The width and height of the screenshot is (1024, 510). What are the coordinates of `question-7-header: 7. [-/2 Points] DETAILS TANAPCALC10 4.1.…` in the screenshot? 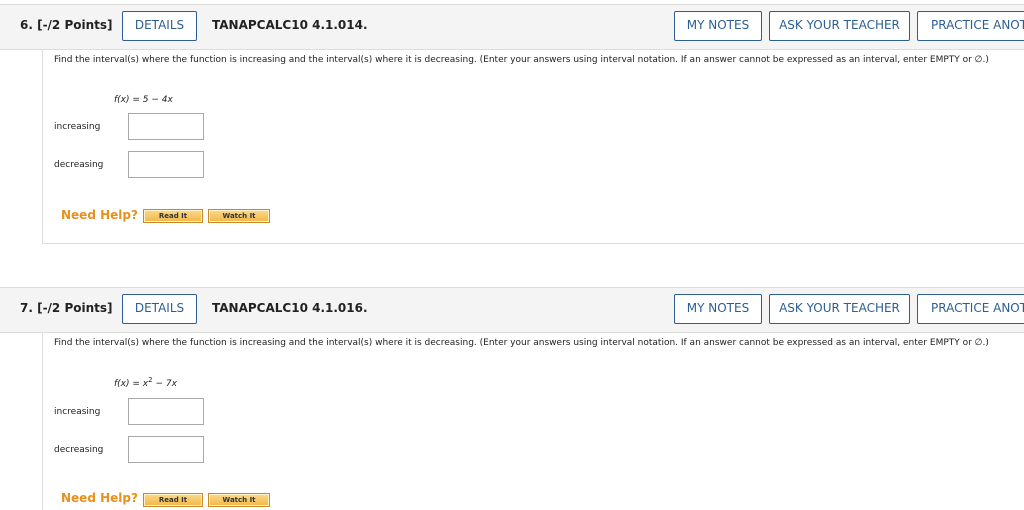 It's located at (512, 310).